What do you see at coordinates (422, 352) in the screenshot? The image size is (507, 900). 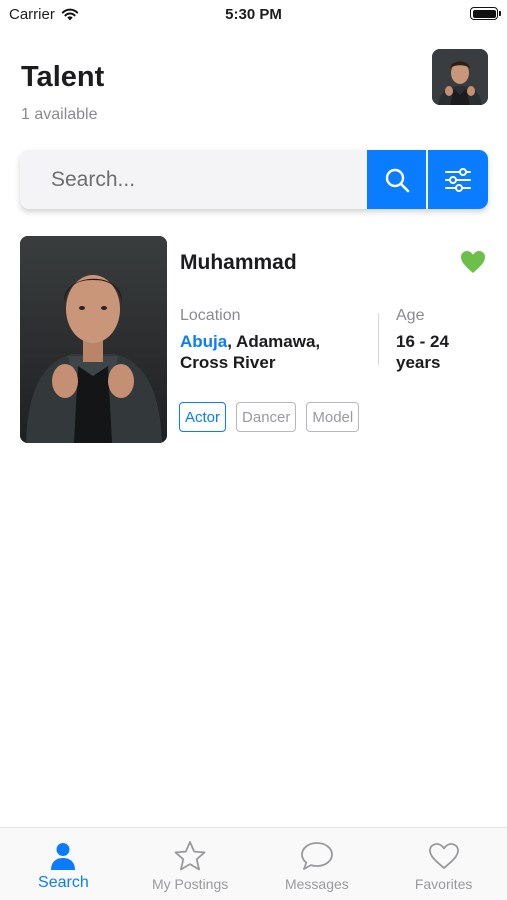 I see `age-value: 16 - 24 years` at bounding box center [422, 352].